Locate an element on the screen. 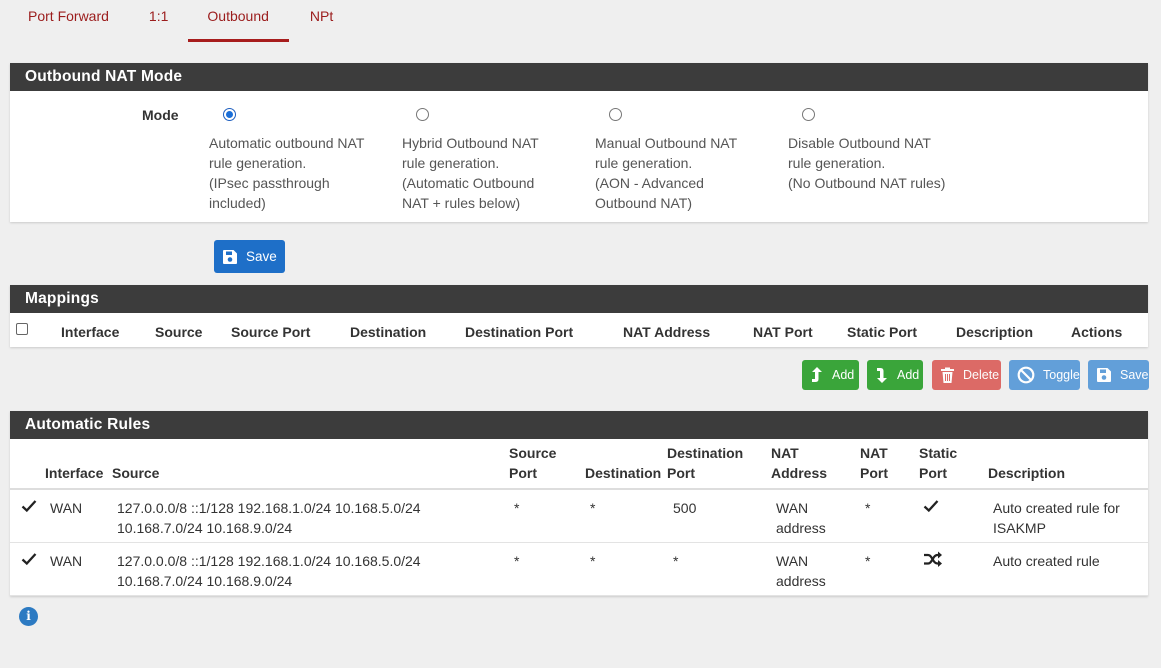 The width and height of the screenshot is (1161, 668). add-top-label: Add is located at coordinates (843, 375).